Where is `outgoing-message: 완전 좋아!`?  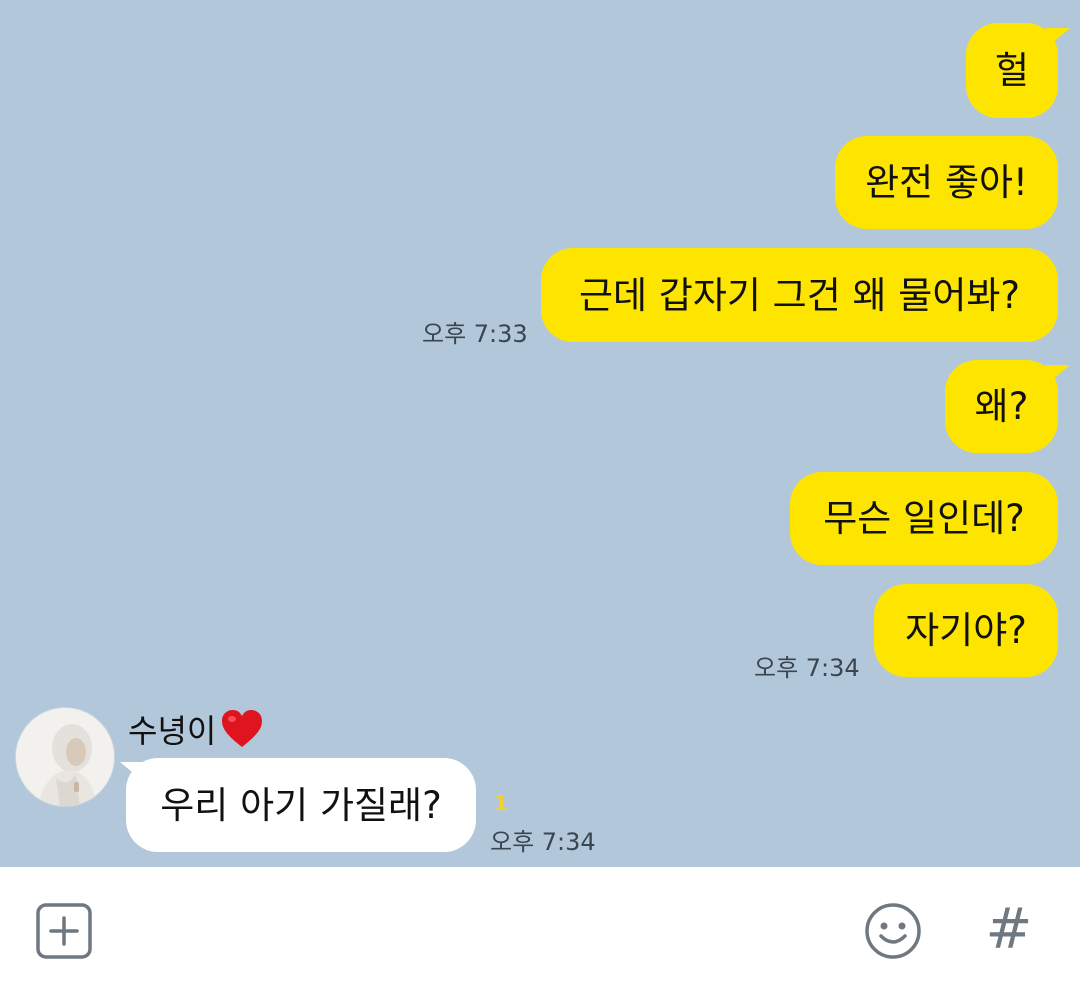
outgoing-message: 완전 좋아! is located at coordinates (946, 182).